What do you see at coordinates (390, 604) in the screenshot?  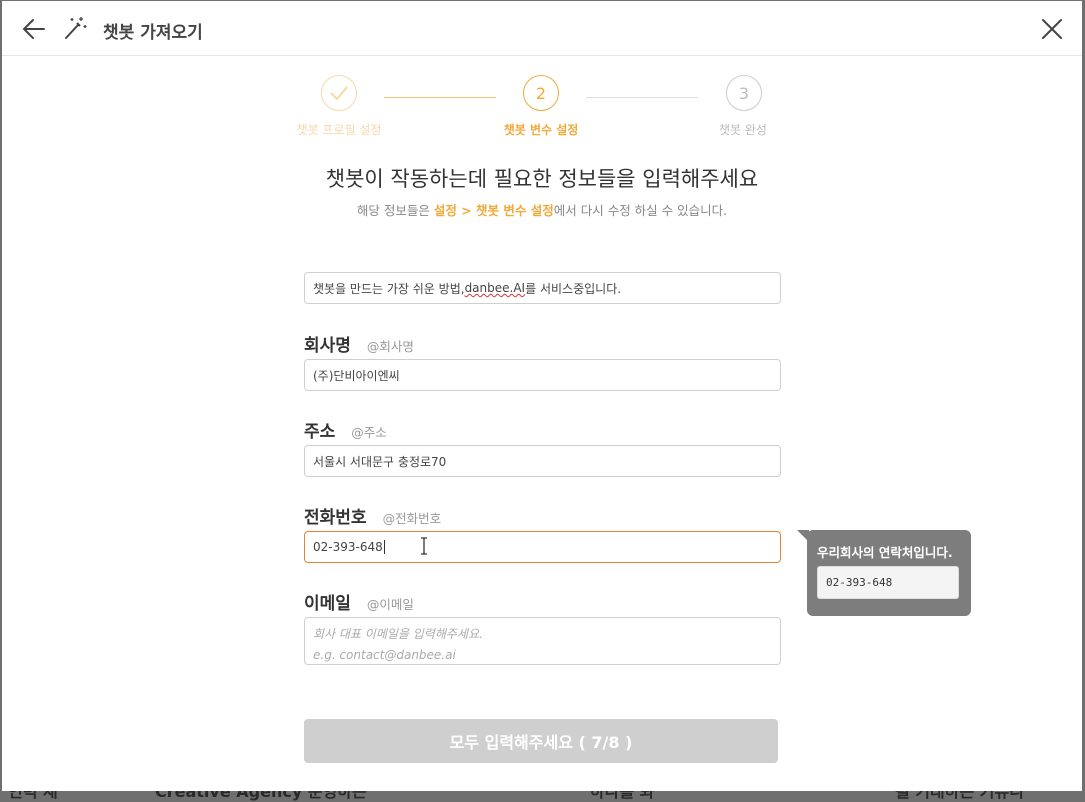 I see `email-variable: @이메일` at bounding box center [390, 604].